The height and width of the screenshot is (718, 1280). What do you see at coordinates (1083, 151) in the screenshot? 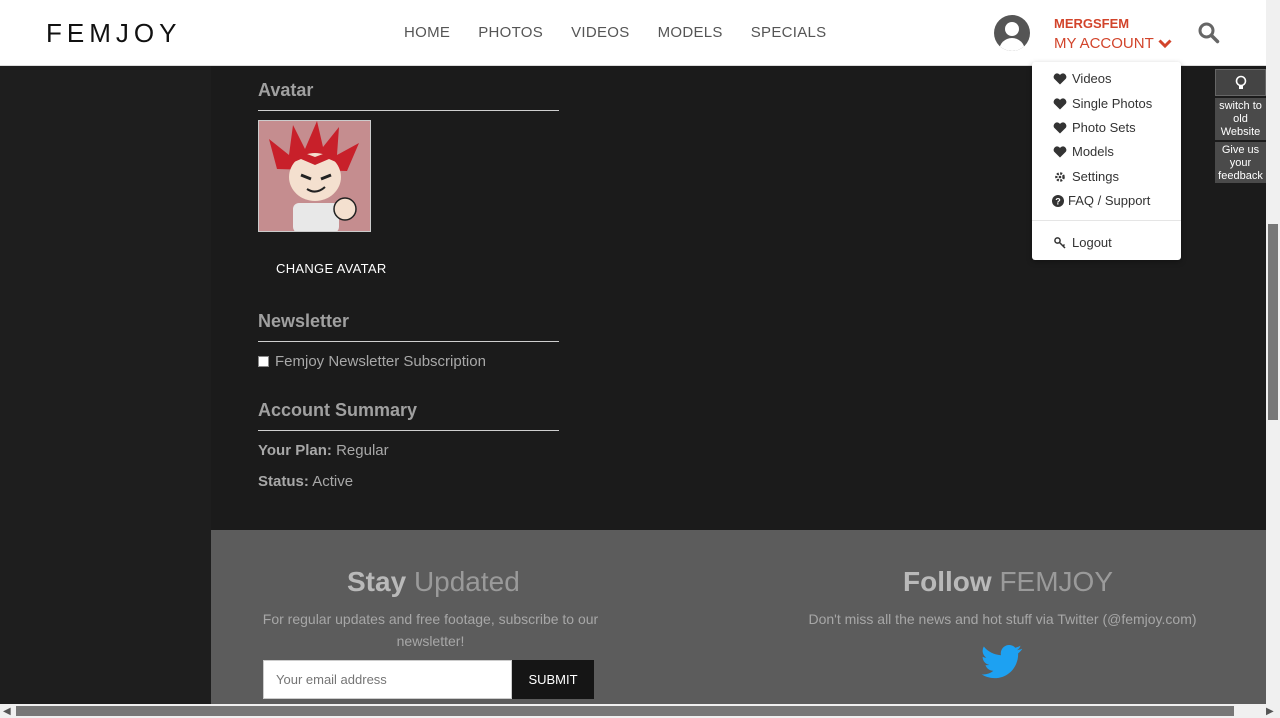
I see `dropdown-item-models: Models` at bounding box center [1083, 151].